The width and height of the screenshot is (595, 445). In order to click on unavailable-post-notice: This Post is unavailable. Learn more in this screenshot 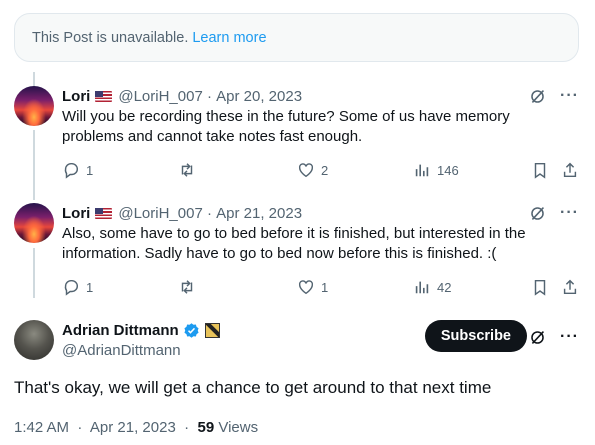, I will do `click(296, 37)`.